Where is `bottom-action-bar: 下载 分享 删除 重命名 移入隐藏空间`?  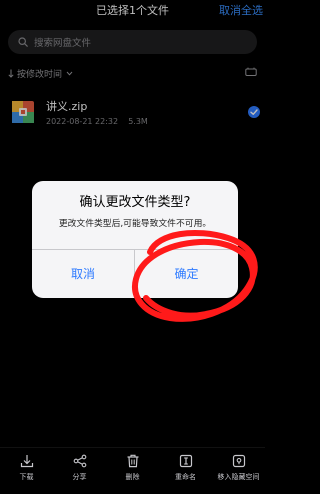 bottom-action-bar: 下载 分享 删除 重命名 移入隐藏空间 is located at coordinates (132, 470).